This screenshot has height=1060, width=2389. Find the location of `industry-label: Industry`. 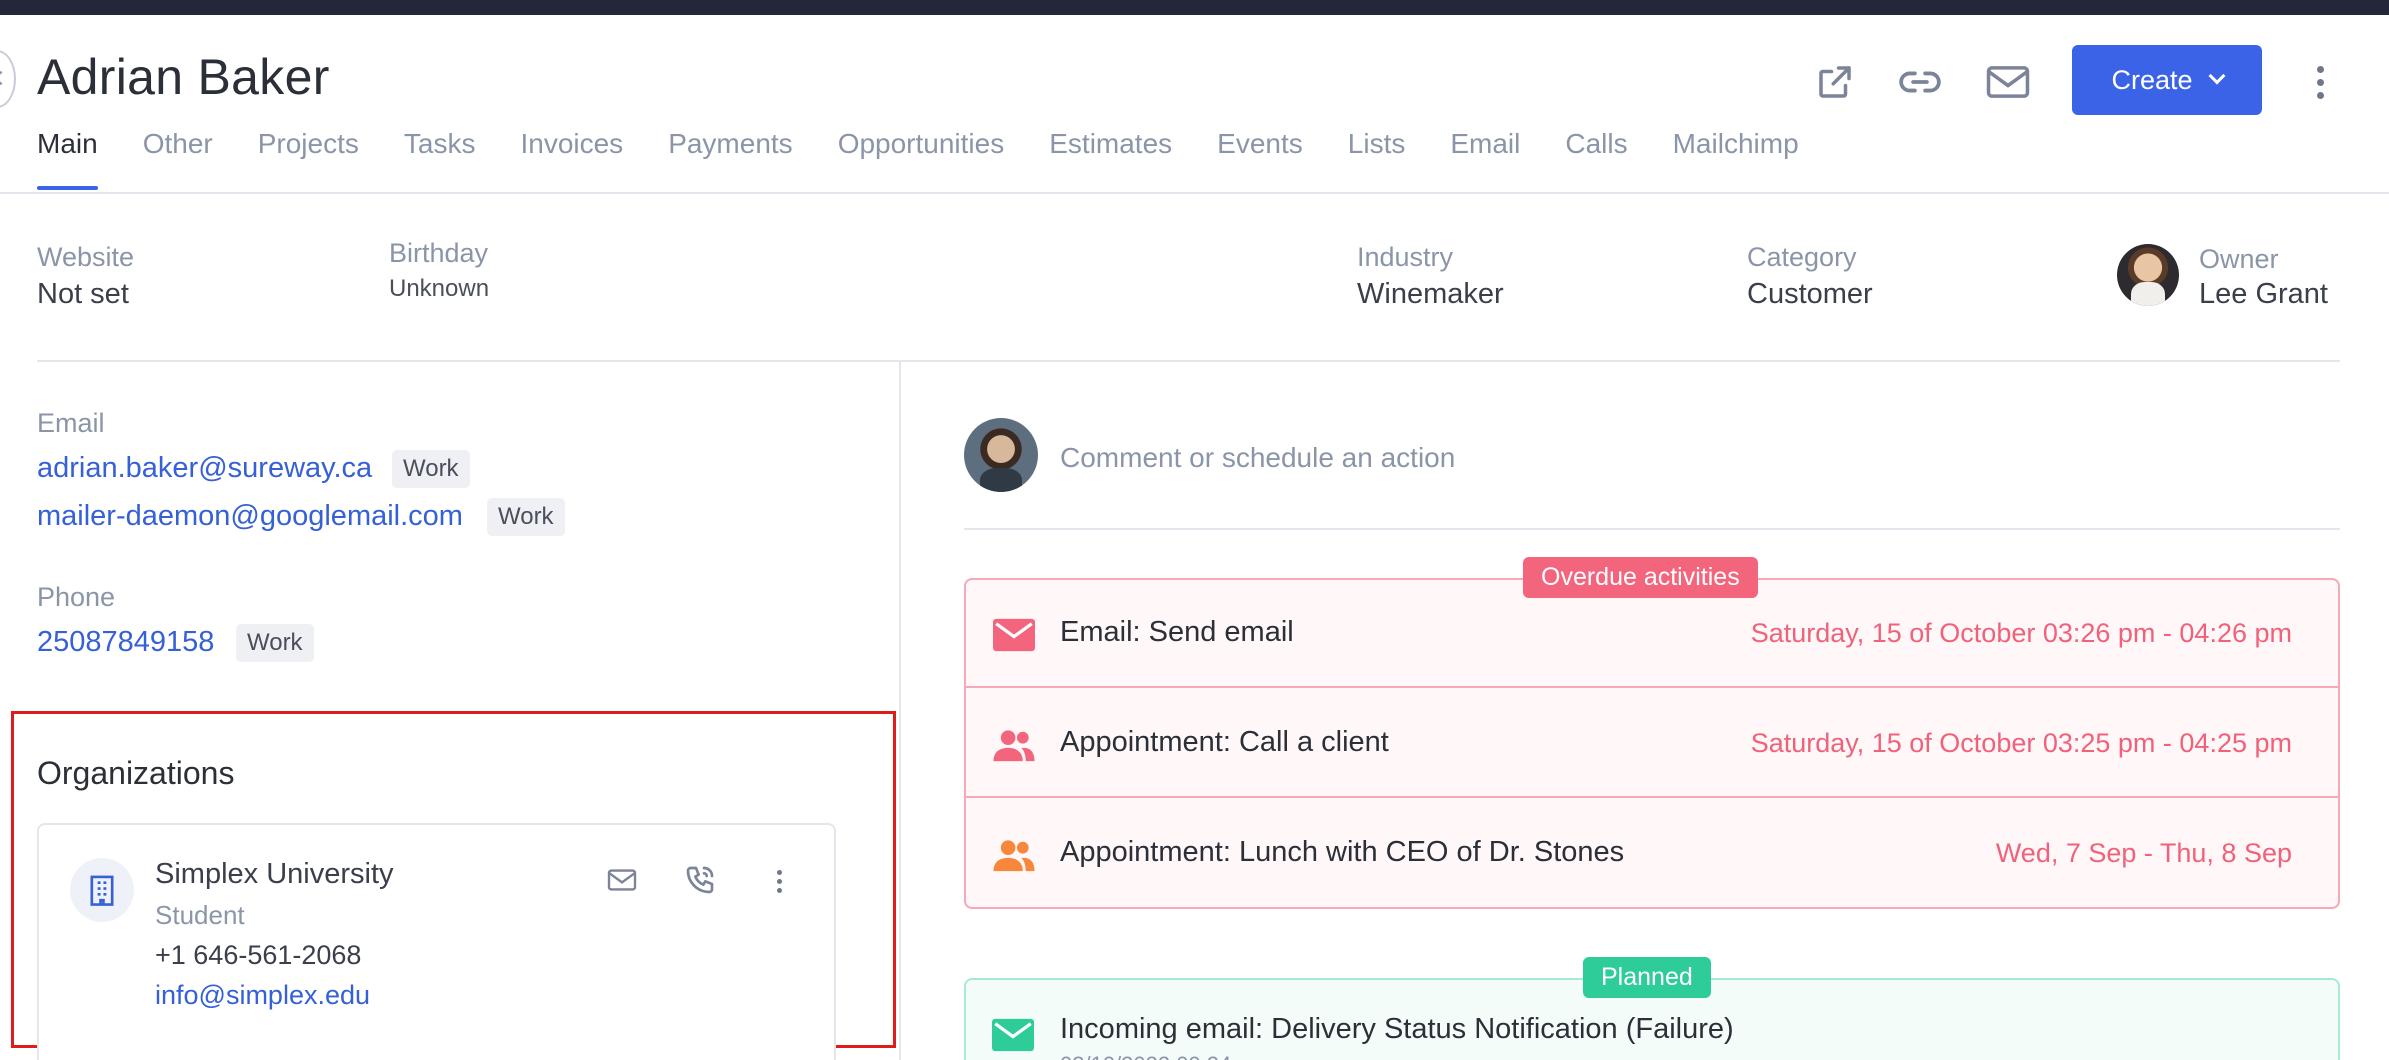

industry-label: Industry is located at coordinates (1405, 257).